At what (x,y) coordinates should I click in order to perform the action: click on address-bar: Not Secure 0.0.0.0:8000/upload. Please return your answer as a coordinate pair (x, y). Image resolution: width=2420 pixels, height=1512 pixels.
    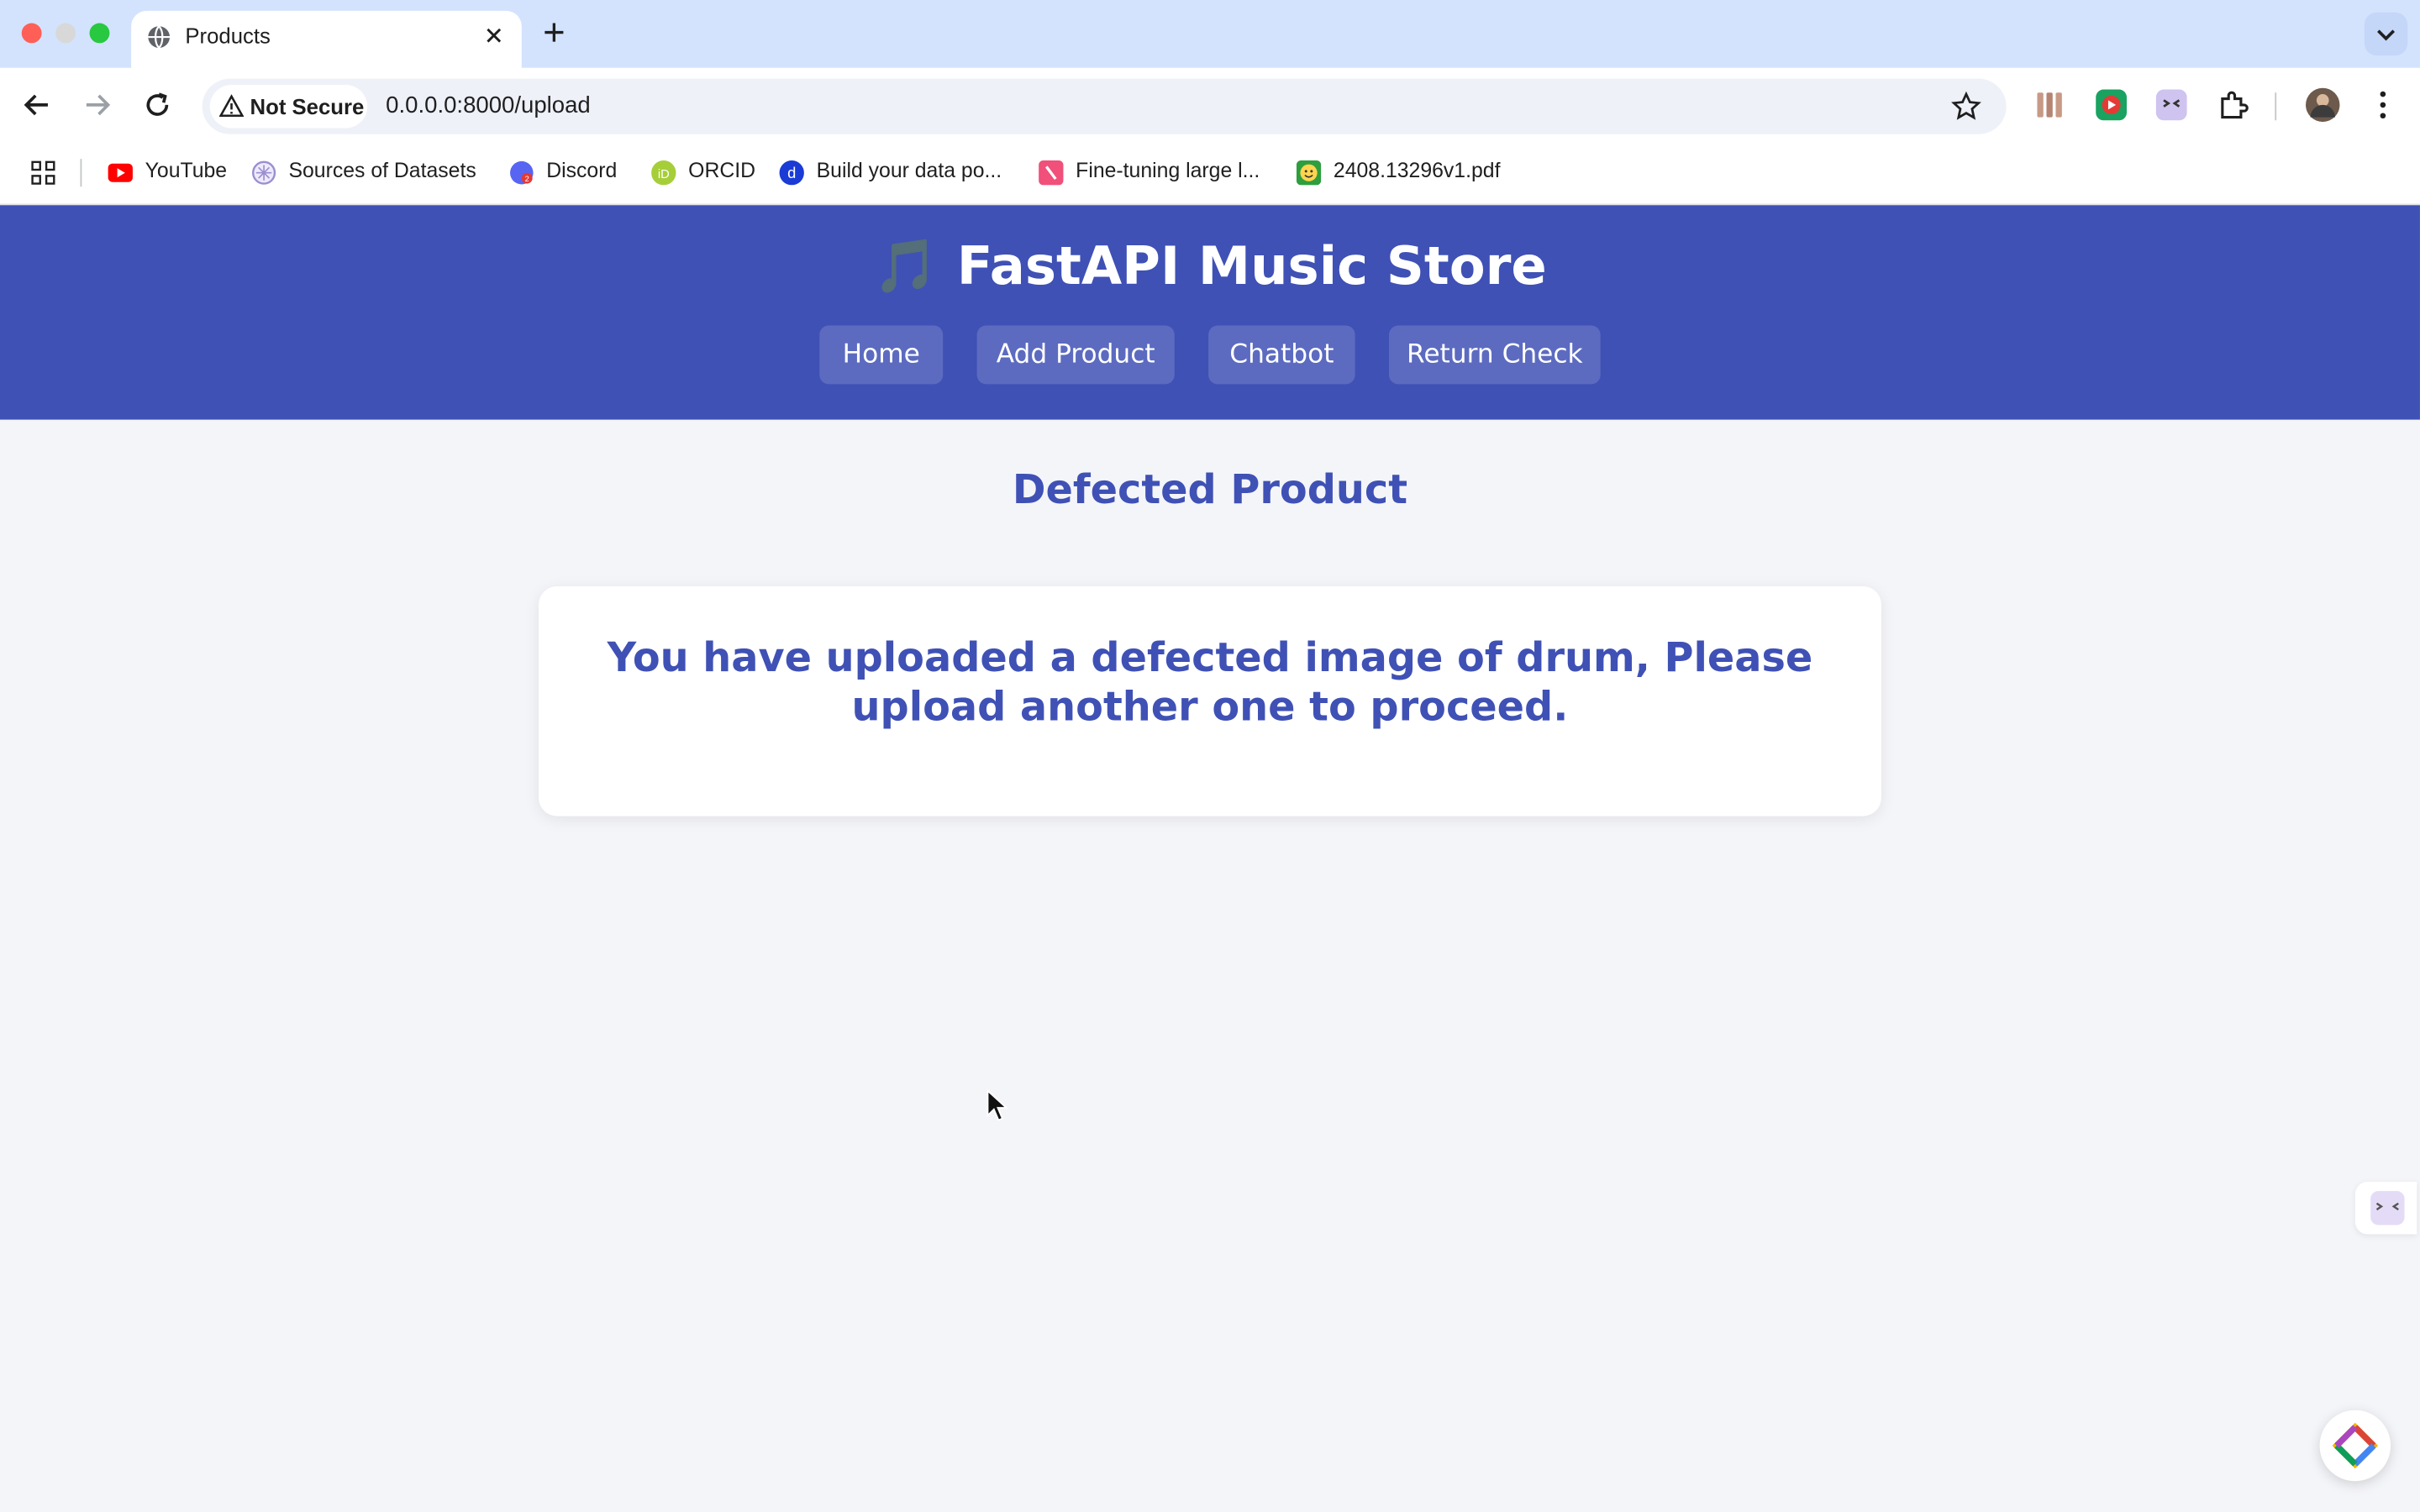
    Looking at the image, I should click on (1104, 106).